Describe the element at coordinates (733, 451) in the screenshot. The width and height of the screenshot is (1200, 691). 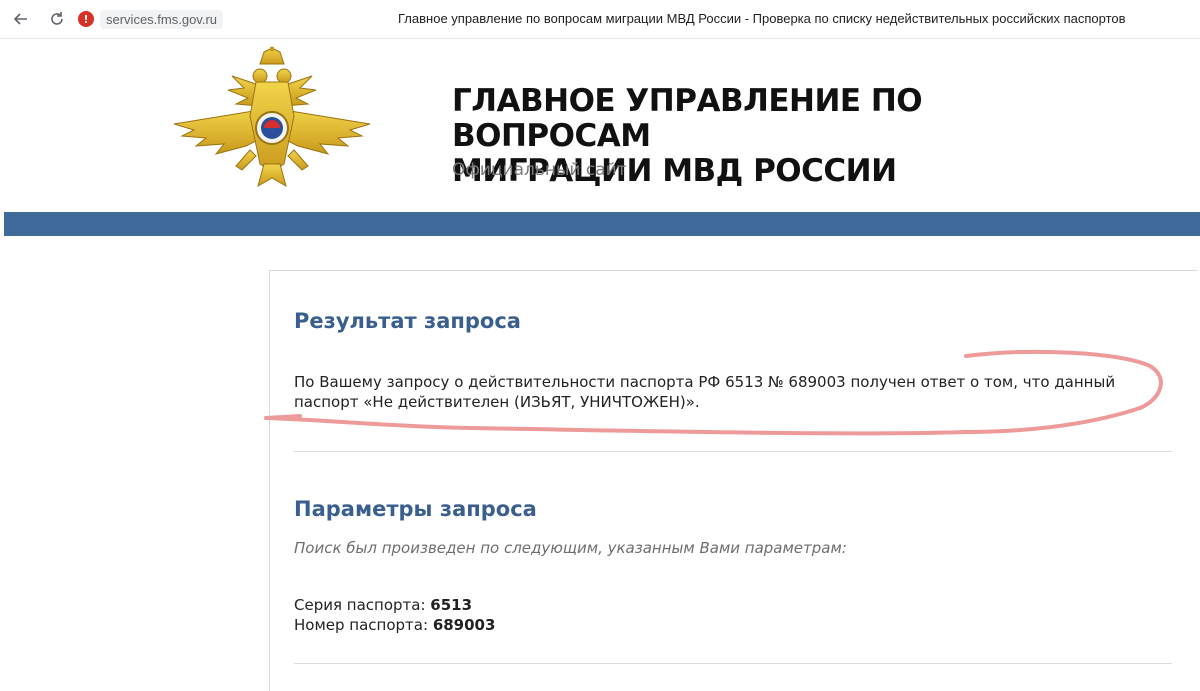
I see `section-divider` at that location.